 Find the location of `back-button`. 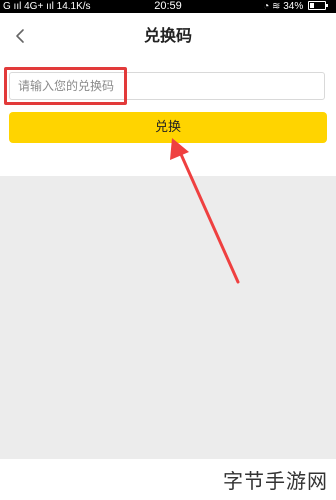

back-button is located at coordinates (20, 36).